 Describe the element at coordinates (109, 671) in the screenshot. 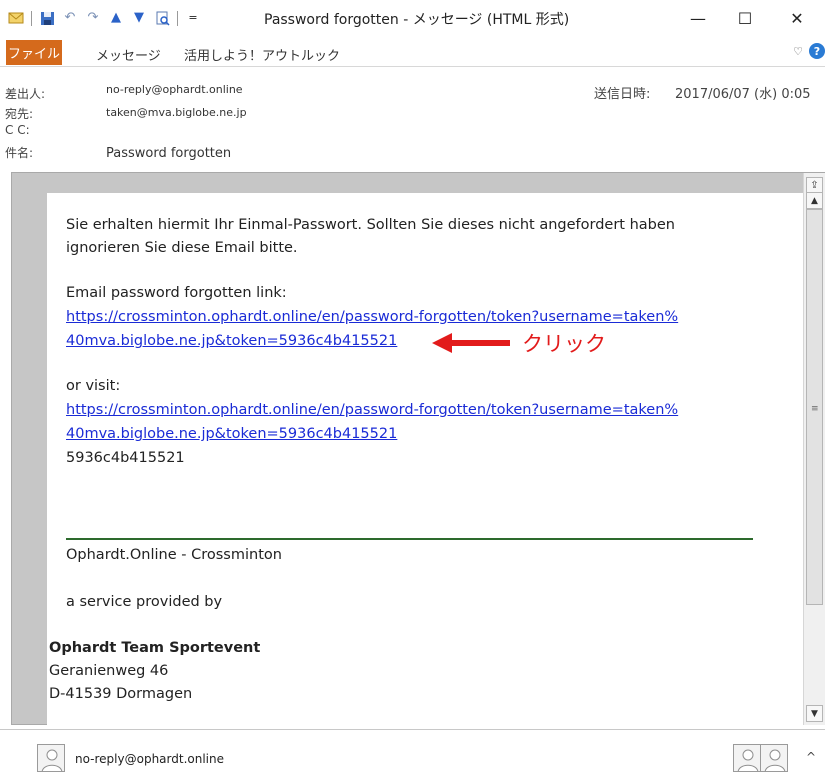

I see `company-street: Geranienweg 46` at that location.